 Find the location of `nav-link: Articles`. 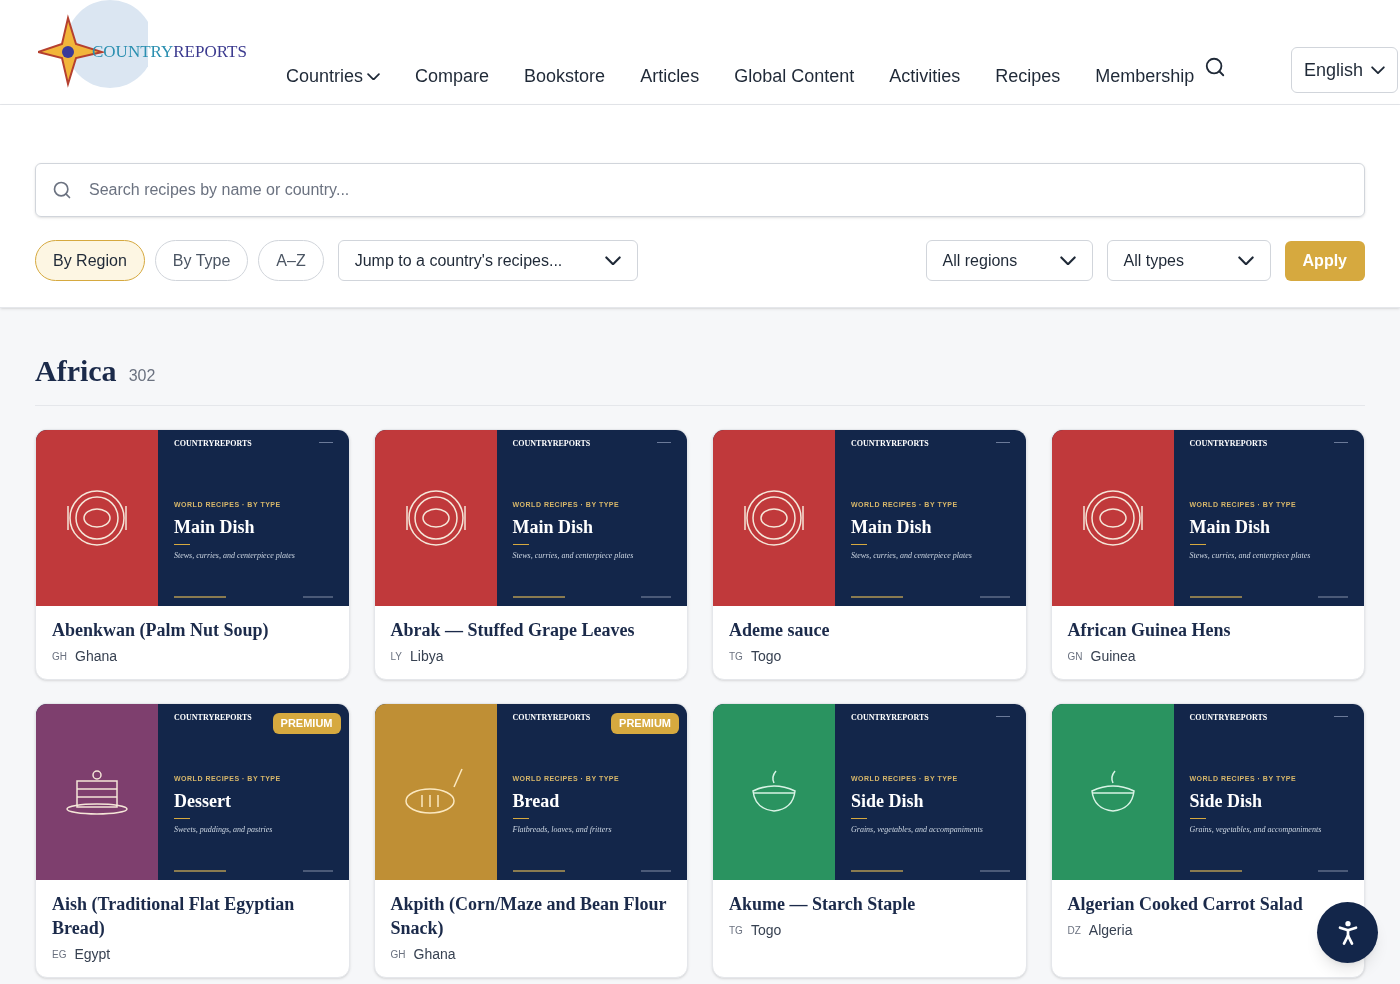

nav-link: Articles is located at coordinates (670, 76).